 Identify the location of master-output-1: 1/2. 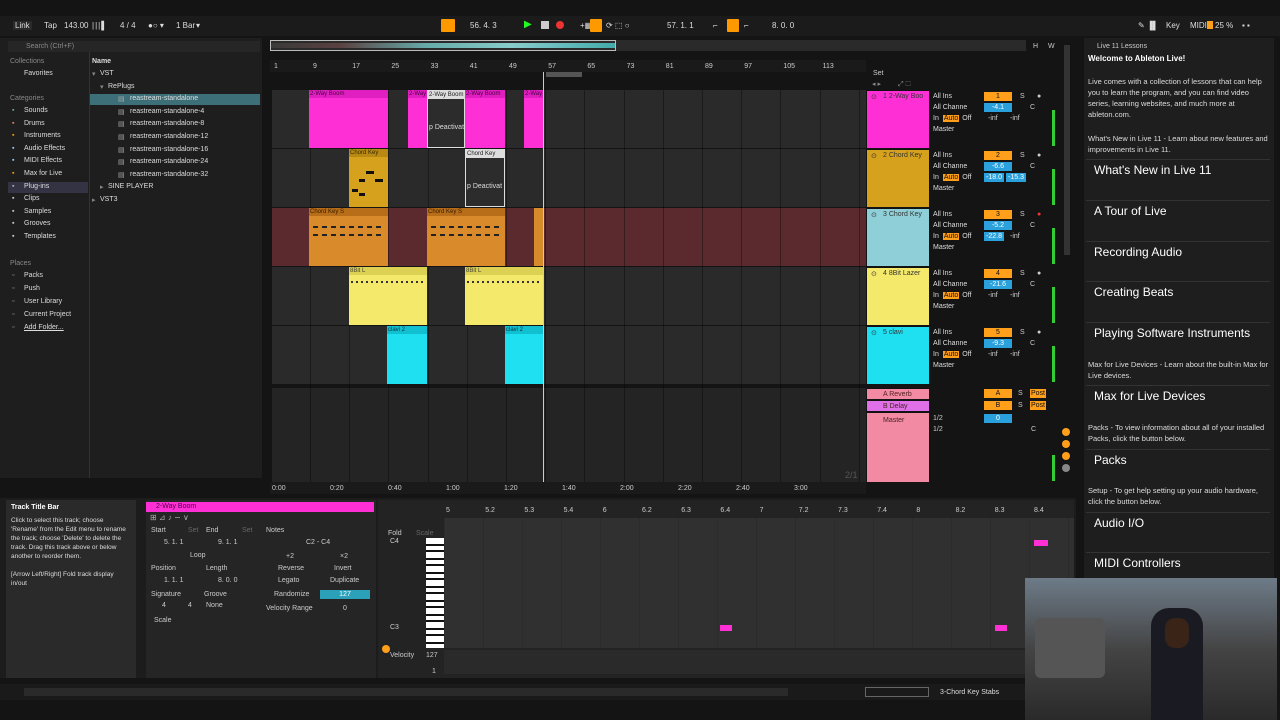
(938, 418).